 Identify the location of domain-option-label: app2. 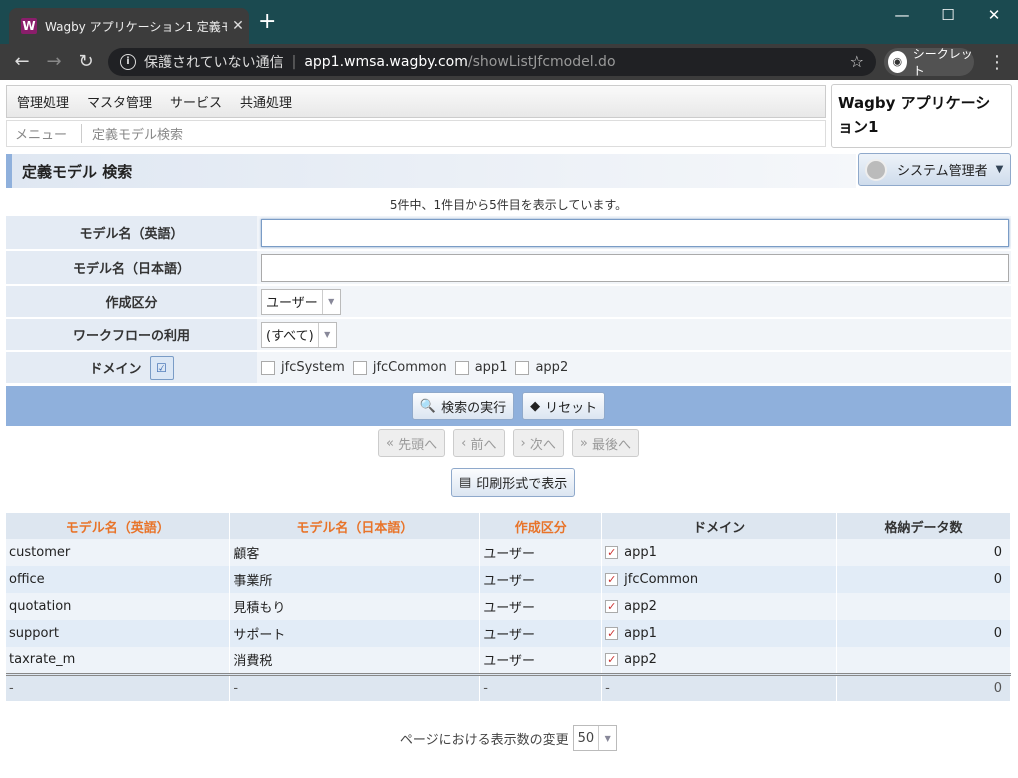
(552, 367).